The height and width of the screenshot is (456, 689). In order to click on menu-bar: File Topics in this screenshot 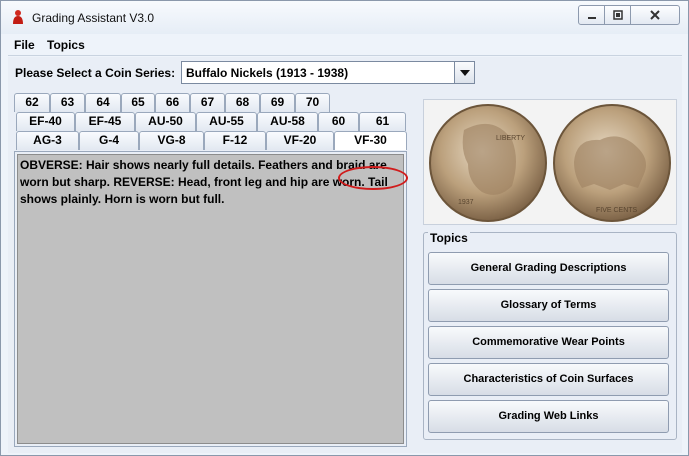, I will do `click(345, 45)`.